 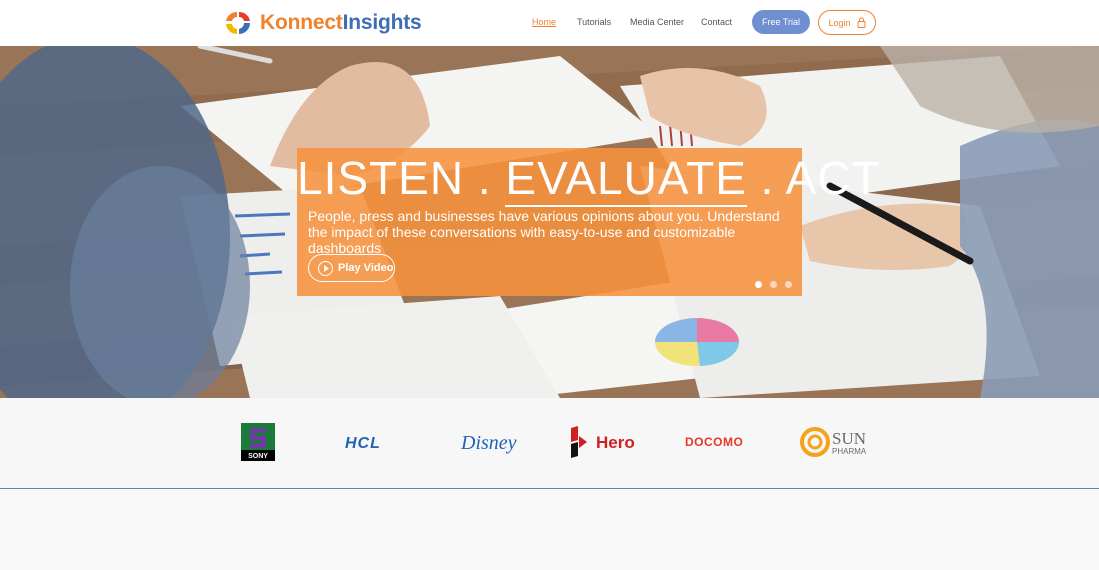 I want to click on logo-mark-icon, so click(x=238, y=23).